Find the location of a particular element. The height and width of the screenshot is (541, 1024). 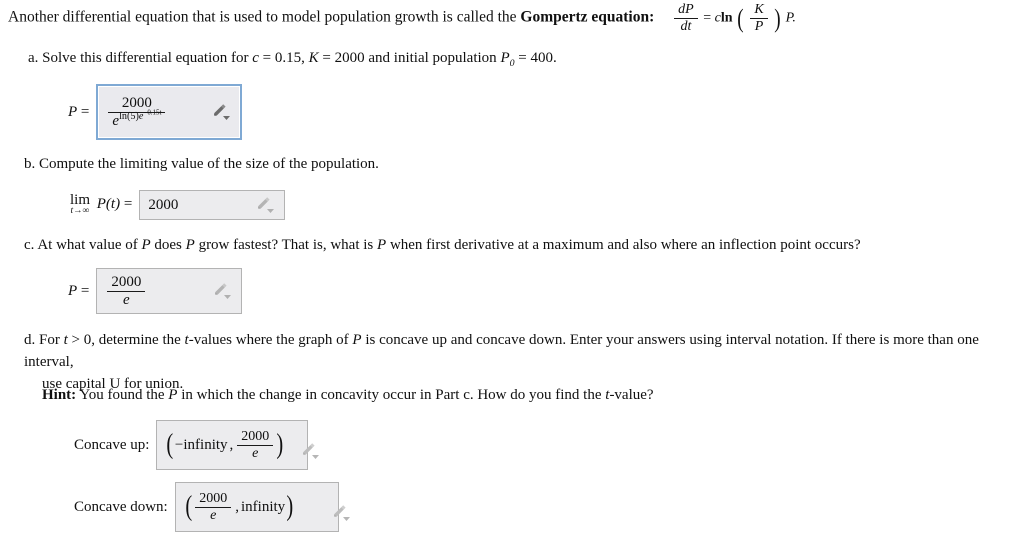

left-paren: ( is located at coordinates (740, 17).